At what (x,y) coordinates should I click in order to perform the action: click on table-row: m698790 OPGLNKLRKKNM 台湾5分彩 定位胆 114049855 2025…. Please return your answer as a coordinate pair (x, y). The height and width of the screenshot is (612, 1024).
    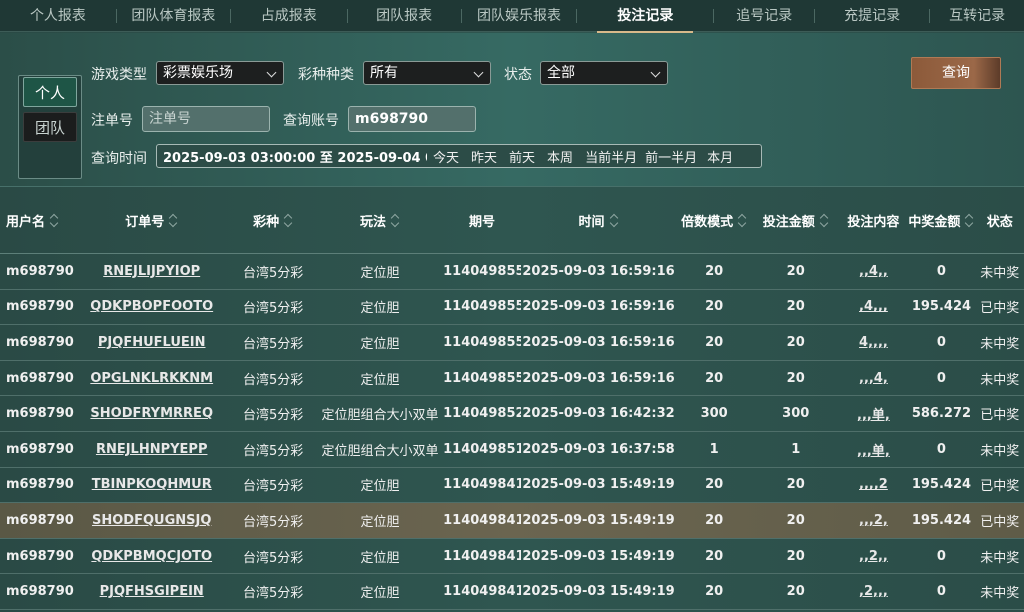
    Looking at the image, I should click on (512, 379).